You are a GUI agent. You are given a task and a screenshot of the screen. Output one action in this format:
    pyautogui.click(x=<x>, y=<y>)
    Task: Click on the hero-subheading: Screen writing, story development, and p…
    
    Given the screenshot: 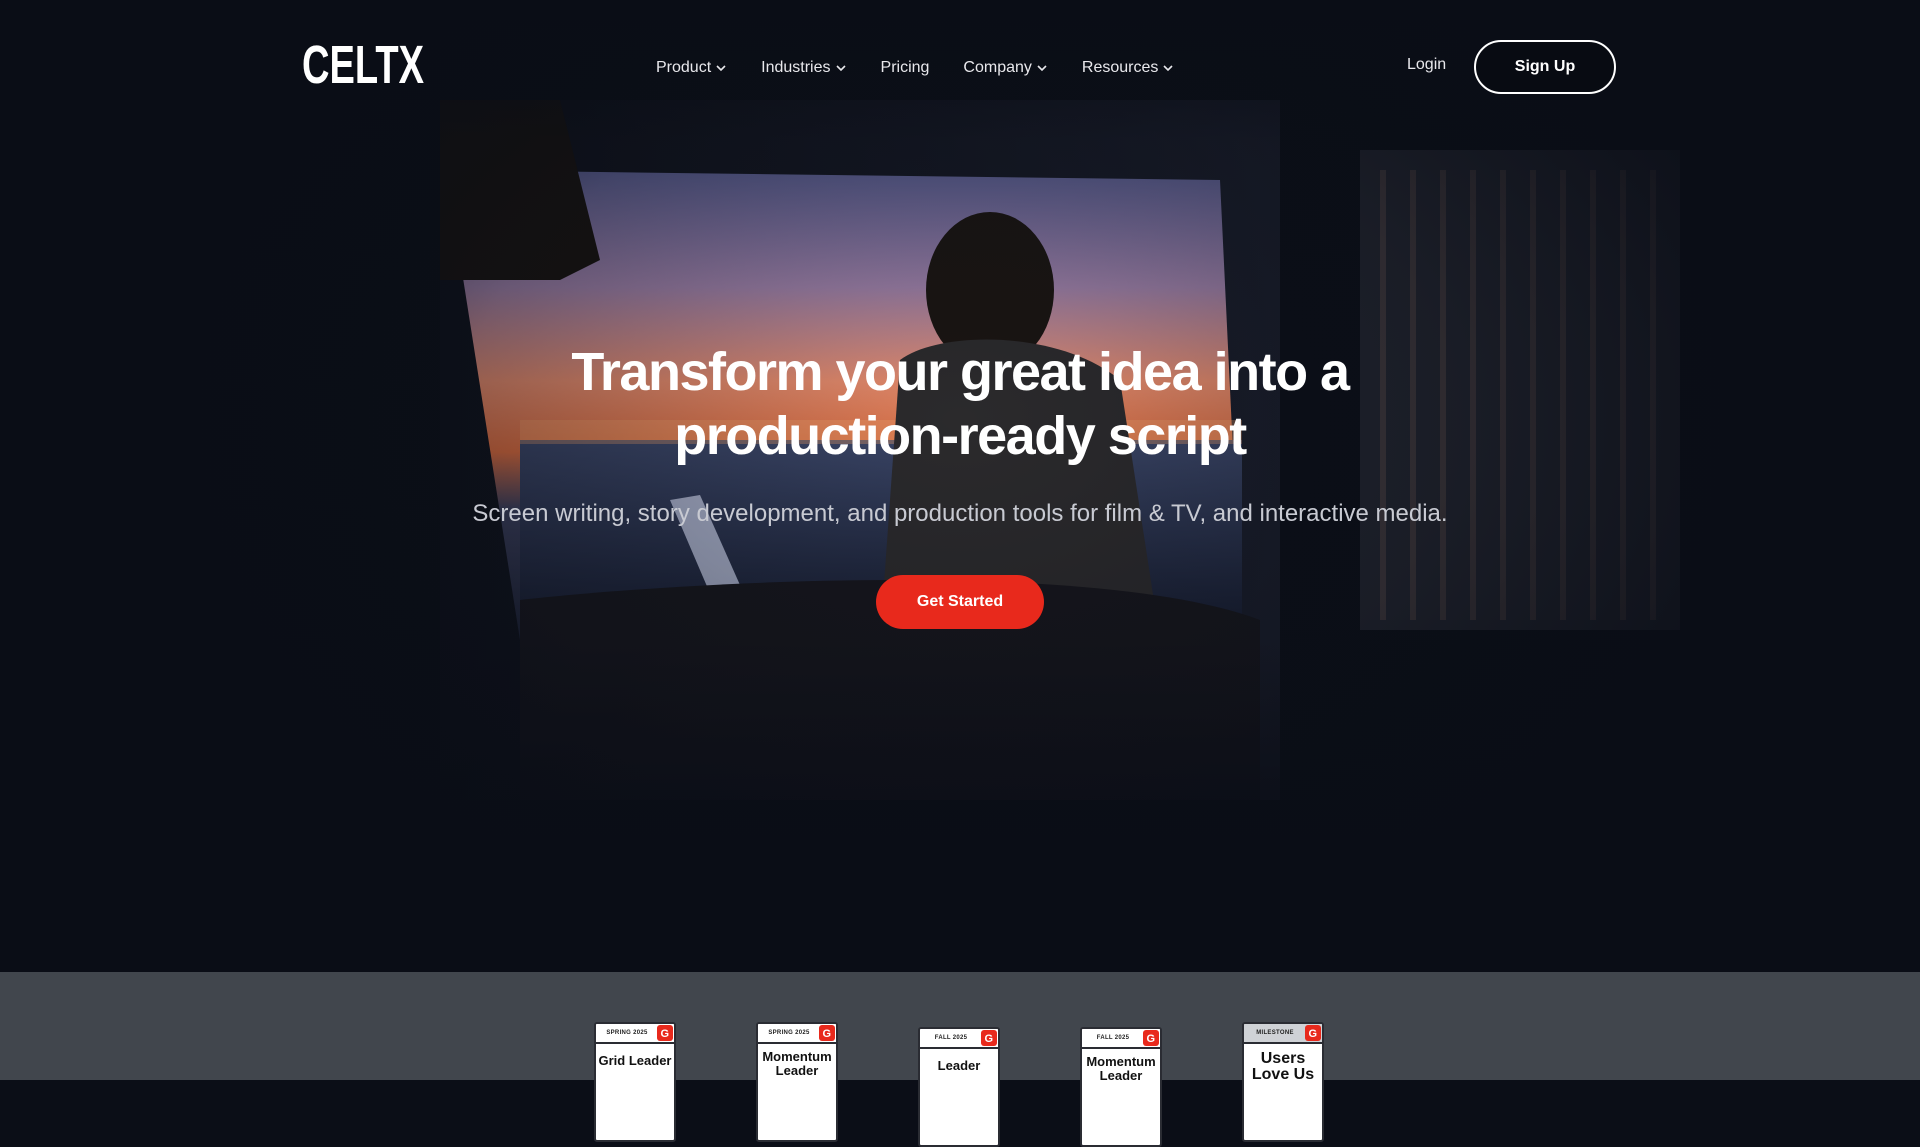 What is the action you would take?
    pyautogui.click(x=960, y=513)
    